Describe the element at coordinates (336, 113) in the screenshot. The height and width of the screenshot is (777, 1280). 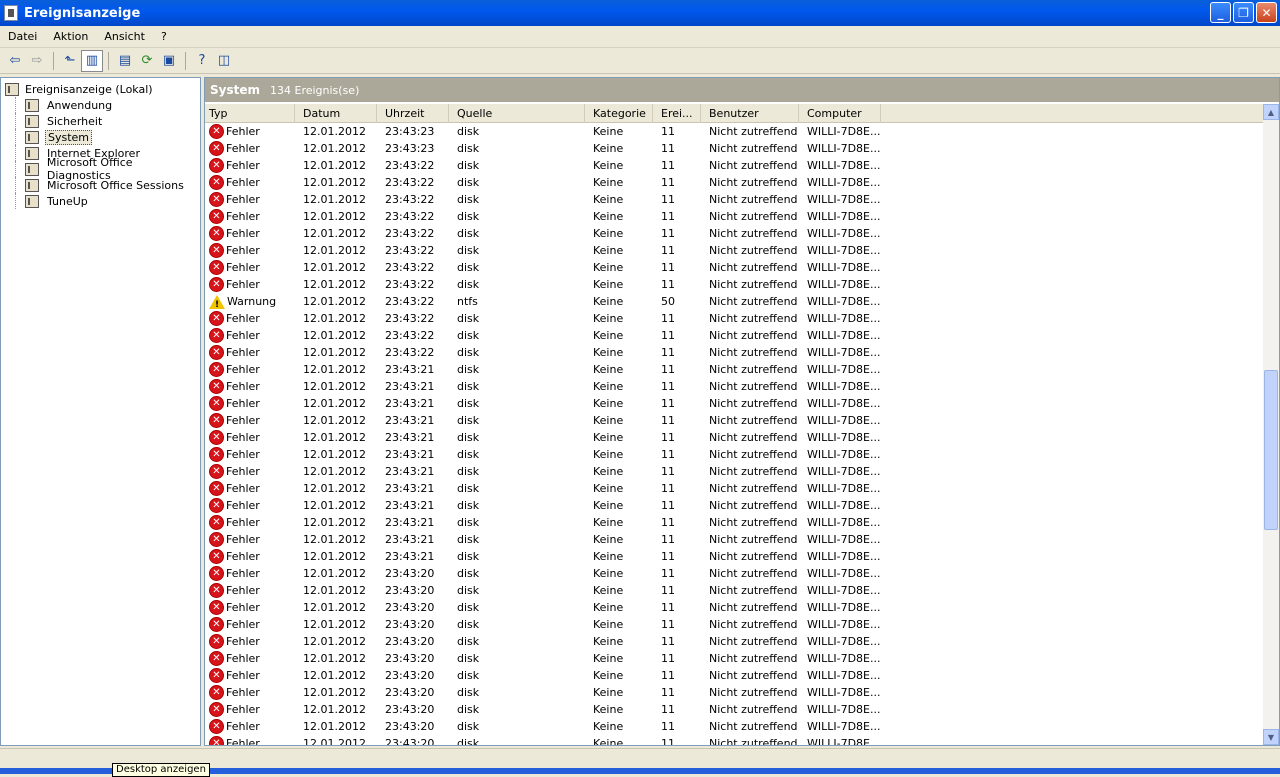
I see `column-header-datum: Datum` at that location.